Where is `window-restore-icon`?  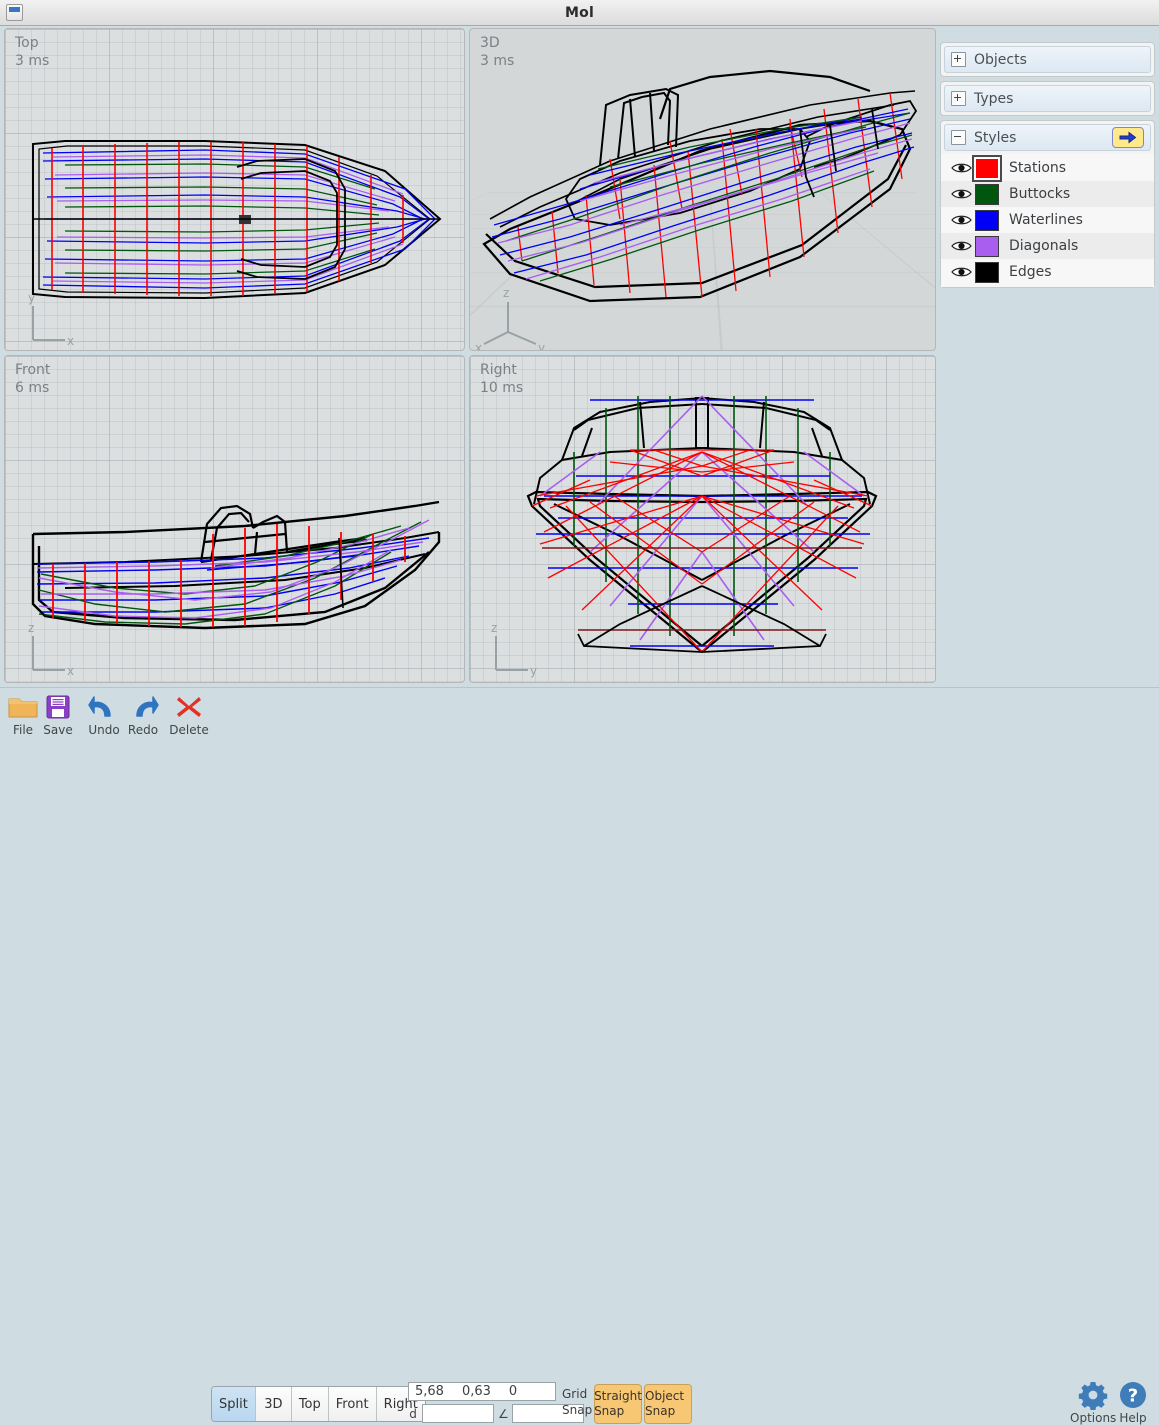
window-restore-icon is located at coordinates (14, 12).